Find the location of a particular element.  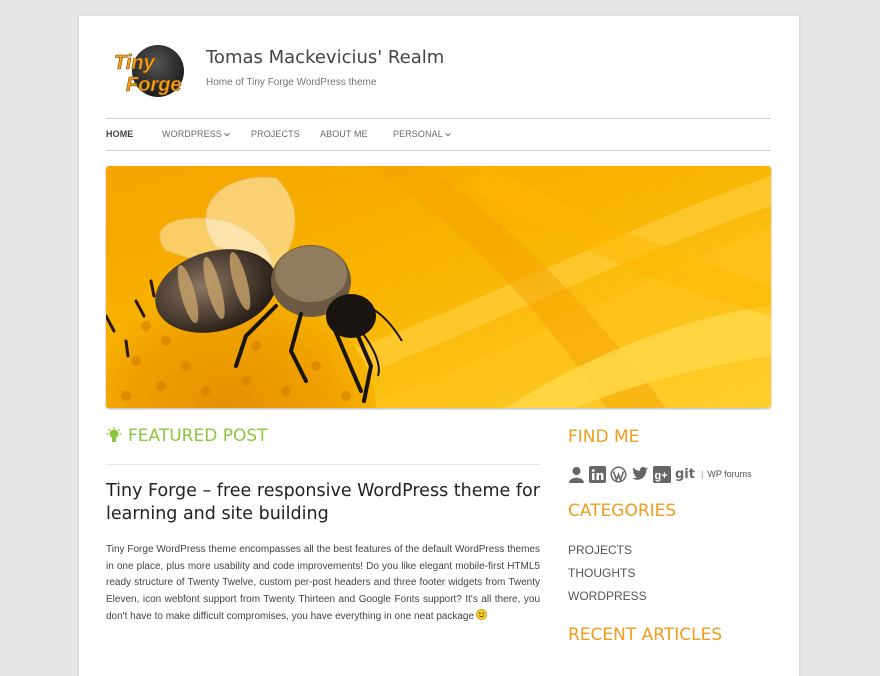

social-links: g+ git | WP forums is located at coordinates (660, 474).